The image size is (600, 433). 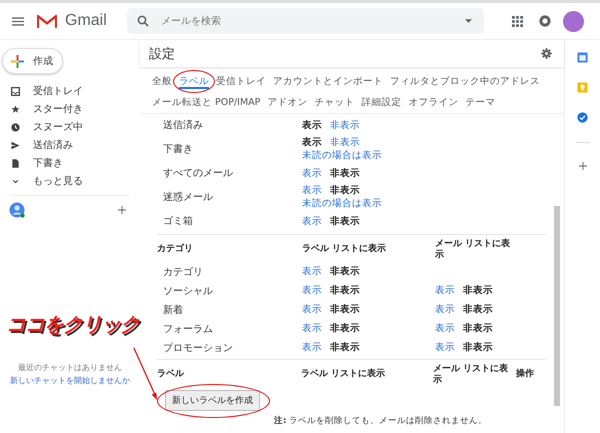 What do you see at coordinates (15, 91) in the screenshot?
I see `inbox-icon` at bounding box center [15, 91].